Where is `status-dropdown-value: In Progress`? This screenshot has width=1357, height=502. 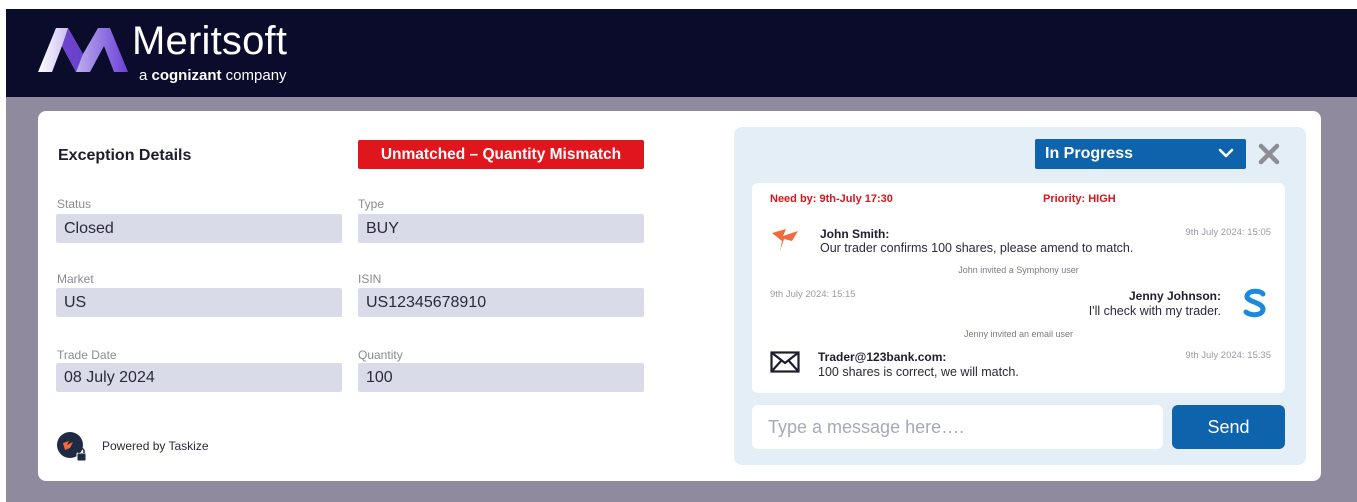 status-dropdown-value: In Progress is located at coordinates (1089, 153).